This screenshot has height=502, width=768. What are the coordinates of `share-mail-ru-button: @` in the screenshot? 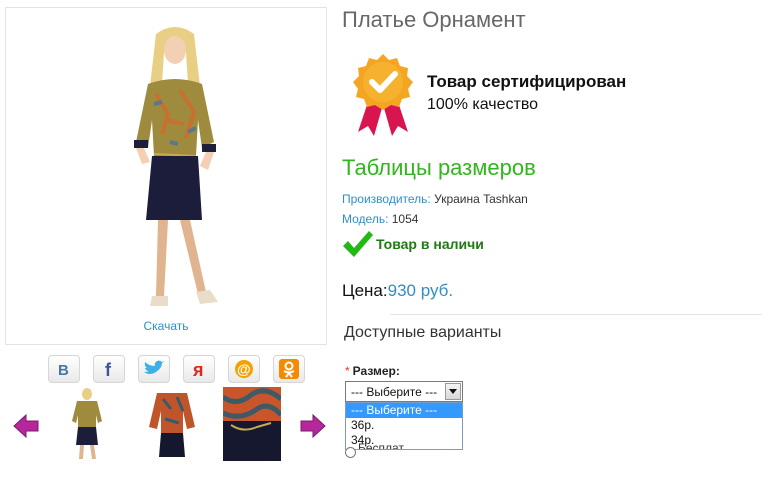 It's located at (244, 369).